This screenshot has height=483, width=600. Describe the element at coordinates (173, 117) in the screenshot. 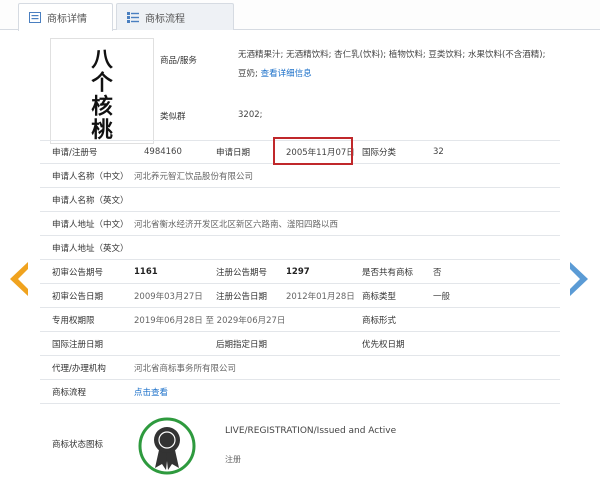

I see `similar-group-label: 类似群` at that location.